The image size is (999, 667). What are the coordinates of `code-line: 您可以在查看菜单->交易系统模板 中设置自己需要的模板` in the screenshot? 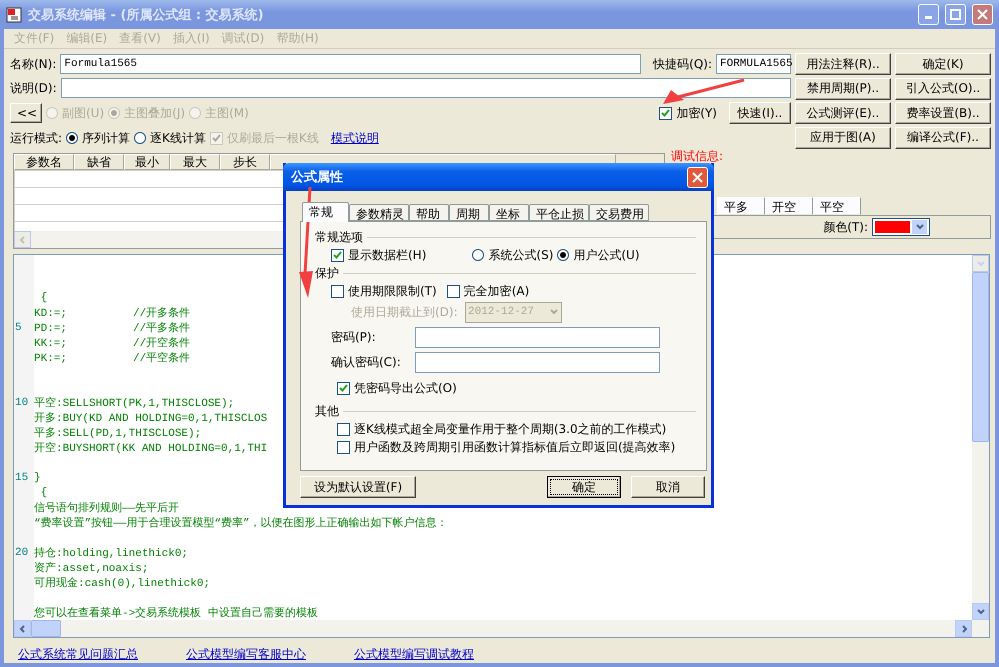 It's located at (176, 613).